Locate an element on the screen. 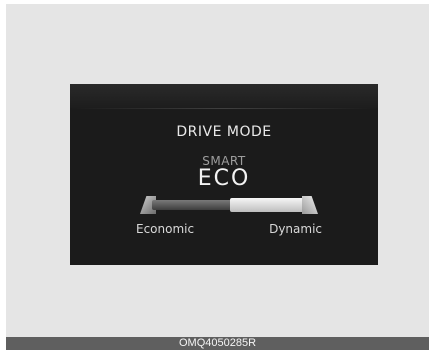 The width and height of the screenshot is (435, 350). screen-title: DRIVE MODE is located at coordinates (224, 132).